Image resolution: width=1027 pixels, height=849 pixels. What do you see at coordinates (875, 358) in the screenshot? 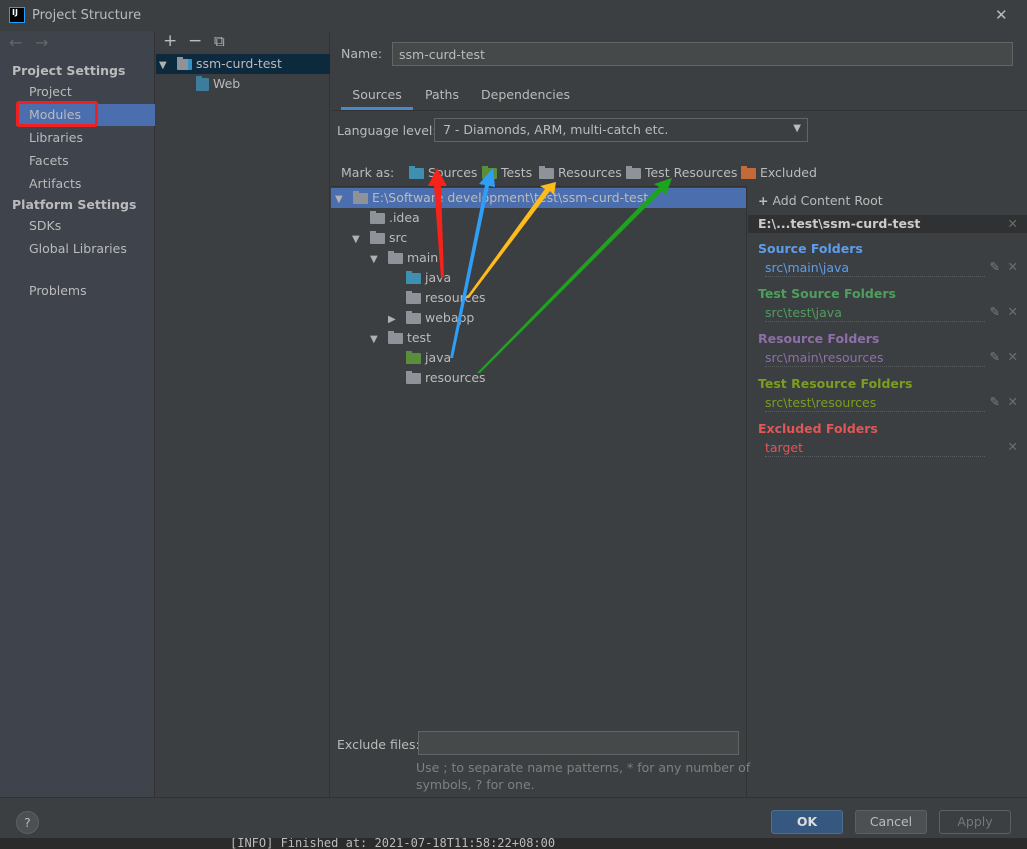
I see `folder-path: src\main\resources` at bounding box center [875, 358].